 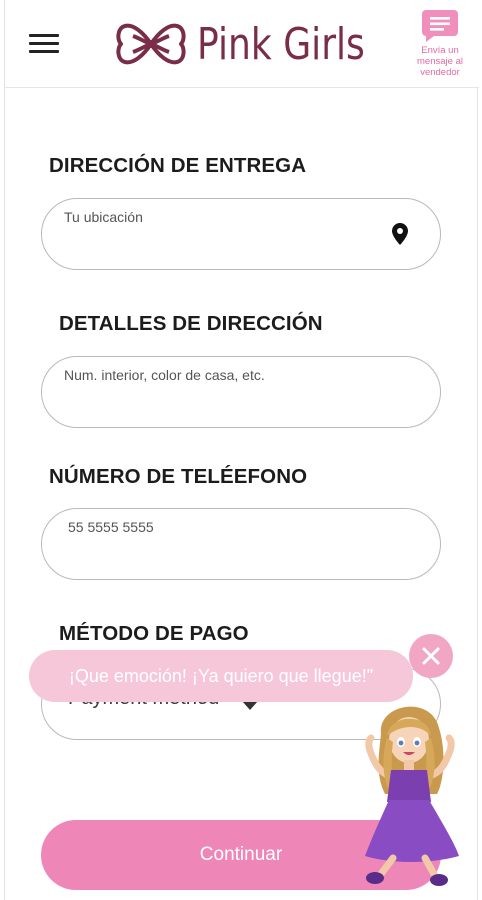 I want to click on message-seller-button: Envía un mensaje al vendedor, so click(x=440, y=46).